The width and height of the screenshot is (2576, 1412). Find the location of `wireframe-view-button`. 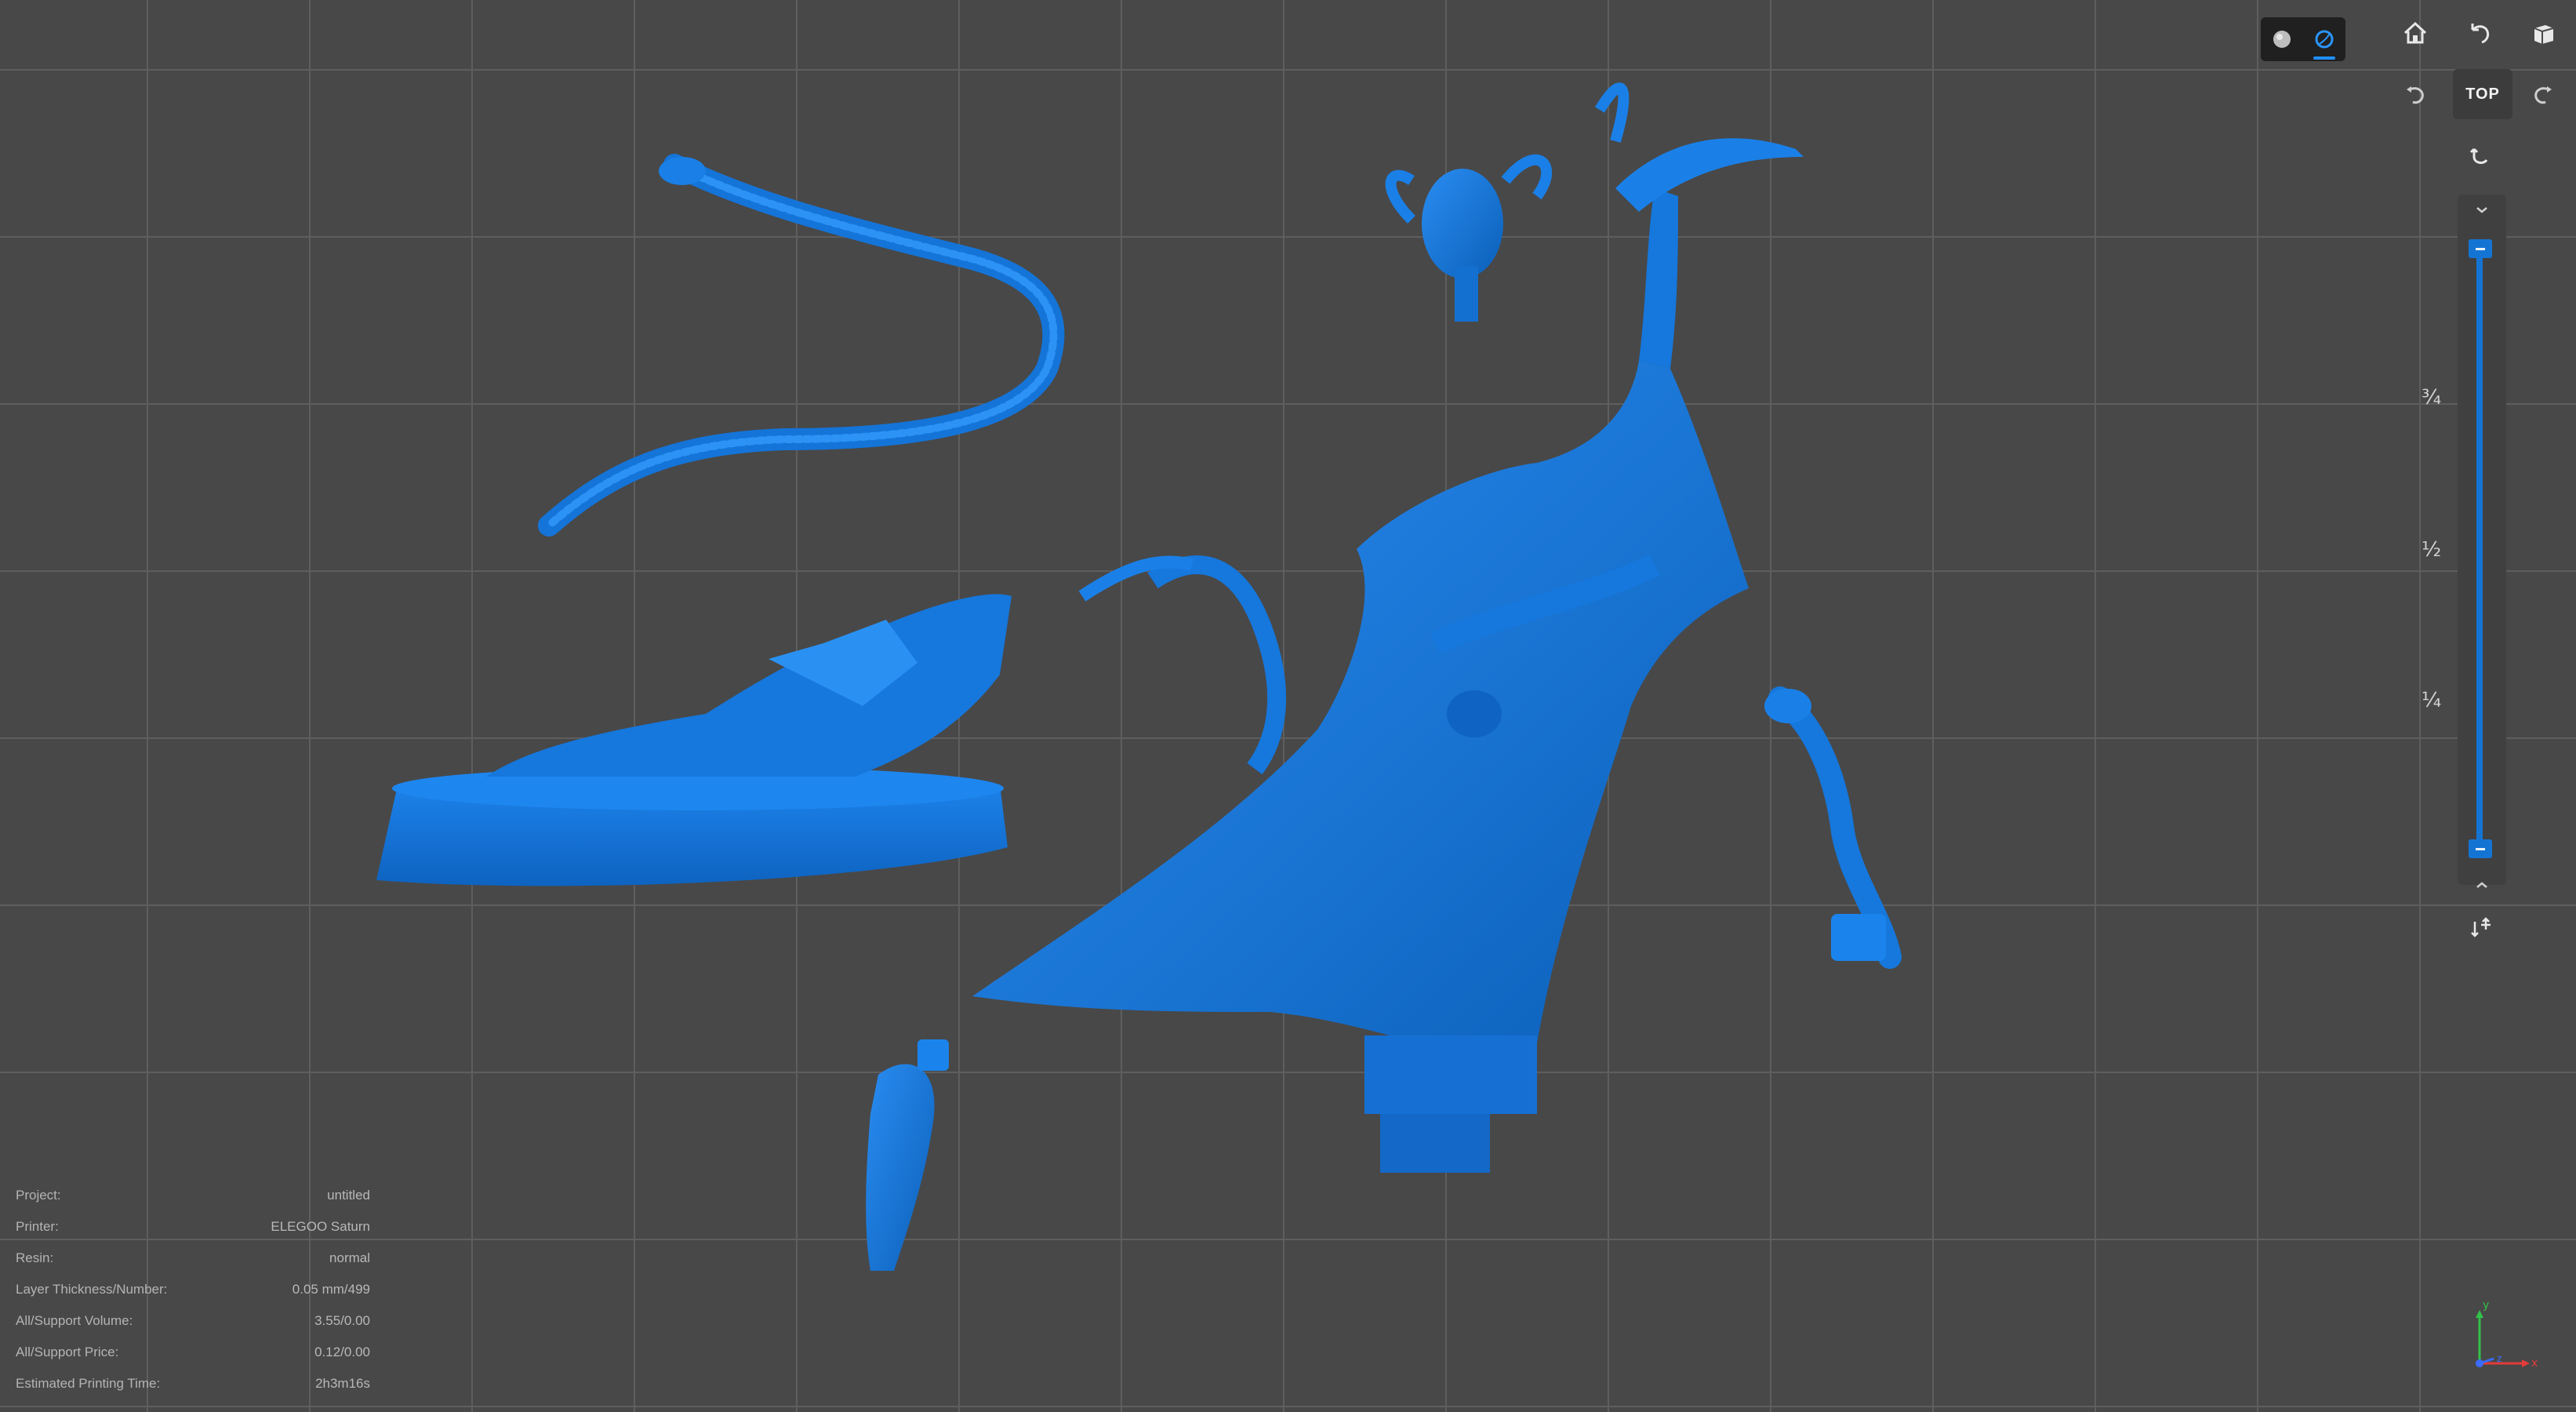

wireframe-view-button is located at coordinates (2324, 41).